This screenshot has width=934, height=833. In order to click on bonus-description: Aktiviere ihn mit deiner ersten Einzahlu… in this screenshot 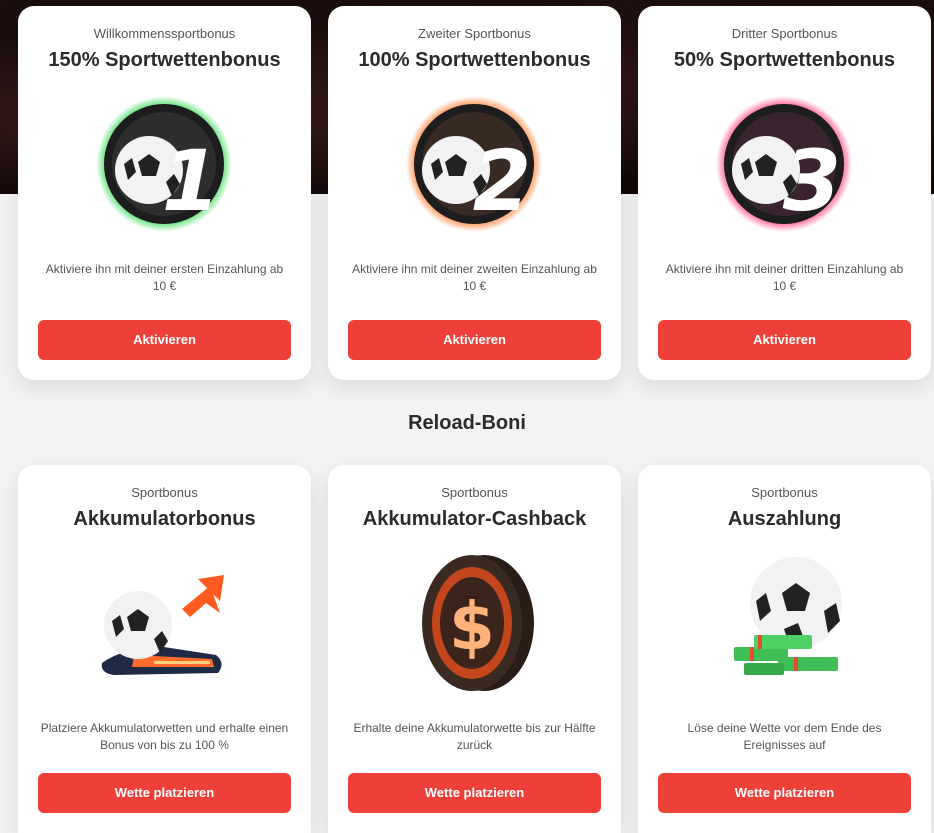, I will do `click(164, 277)`.